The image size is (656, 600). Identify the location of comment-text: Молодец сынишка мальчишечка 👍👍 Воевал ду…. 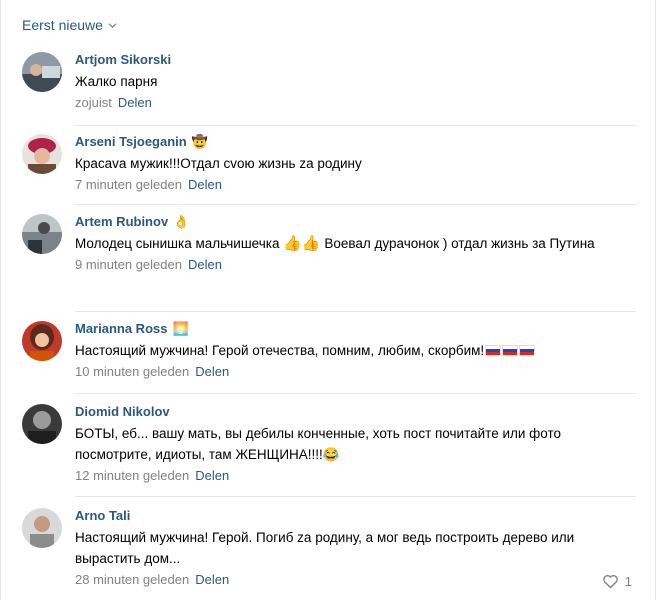
(335, 243).